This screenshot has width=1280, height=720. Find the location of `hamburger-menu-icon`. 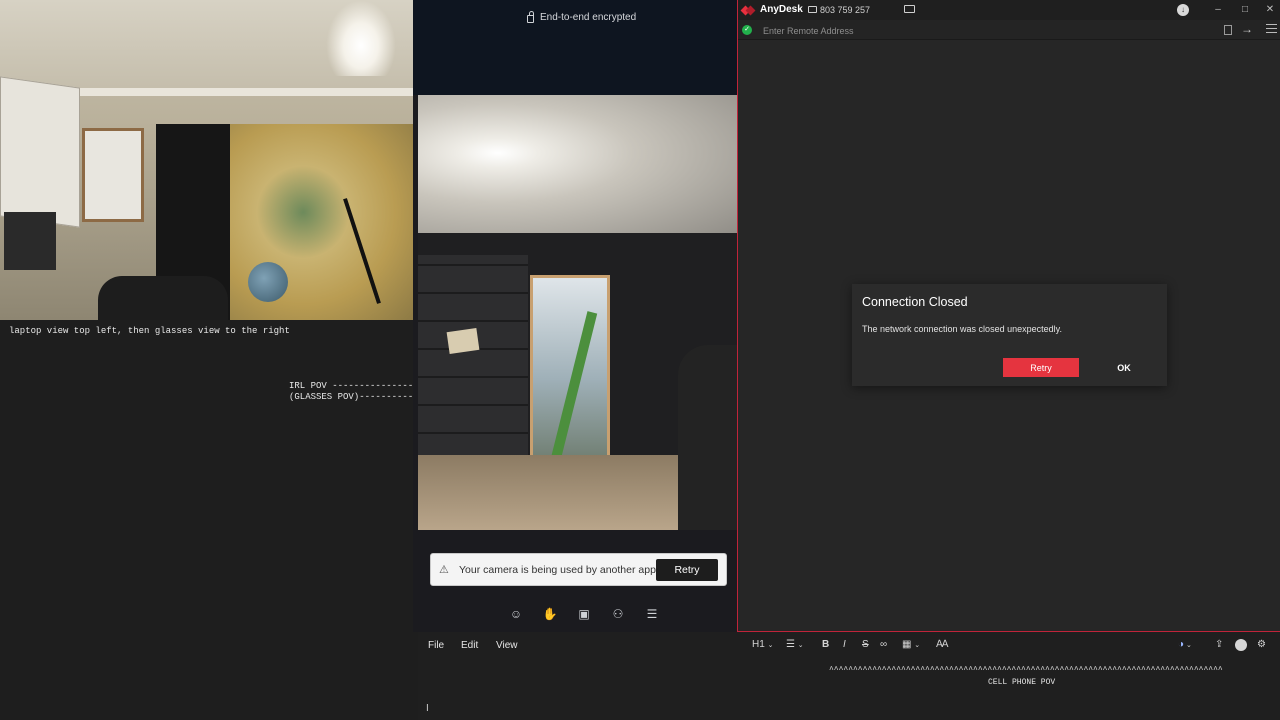

hamburger-menu-icon is located at coordinates (1271, 28).